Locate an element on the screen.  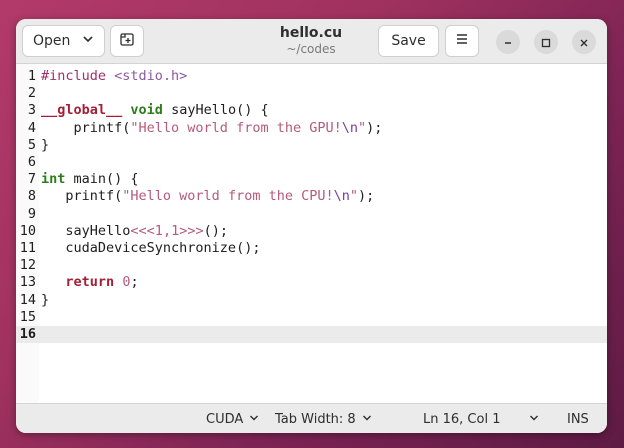
cursor-position-label: Ln 16, Col 1 is located at coordinates (462, 419).